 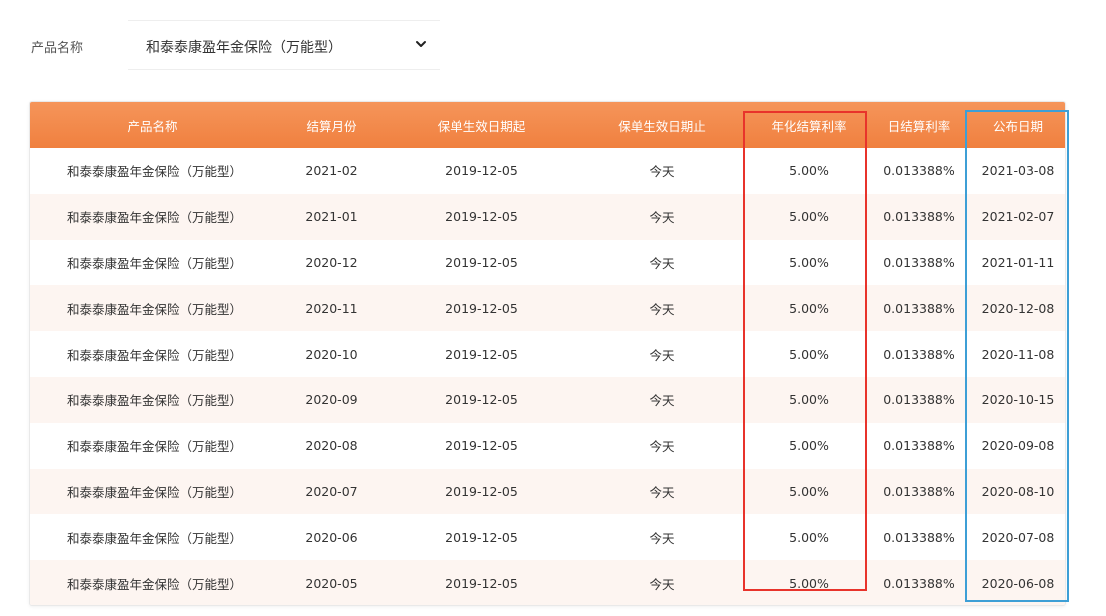 I want to click on cell-publish-date: 2021-03-08, so click(x=1018, y=171).